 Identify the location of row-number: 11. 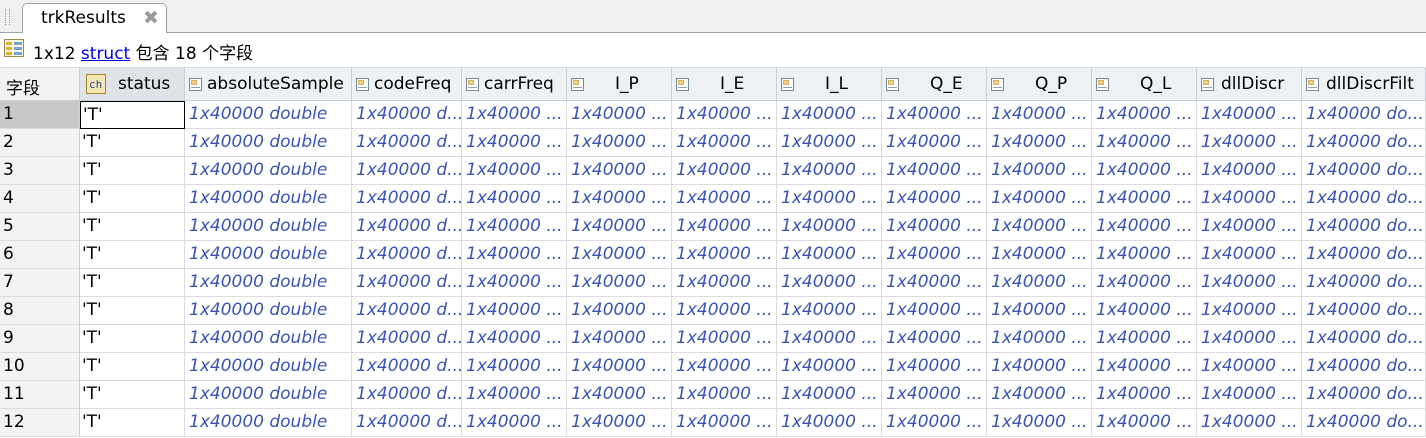
(40, 395).